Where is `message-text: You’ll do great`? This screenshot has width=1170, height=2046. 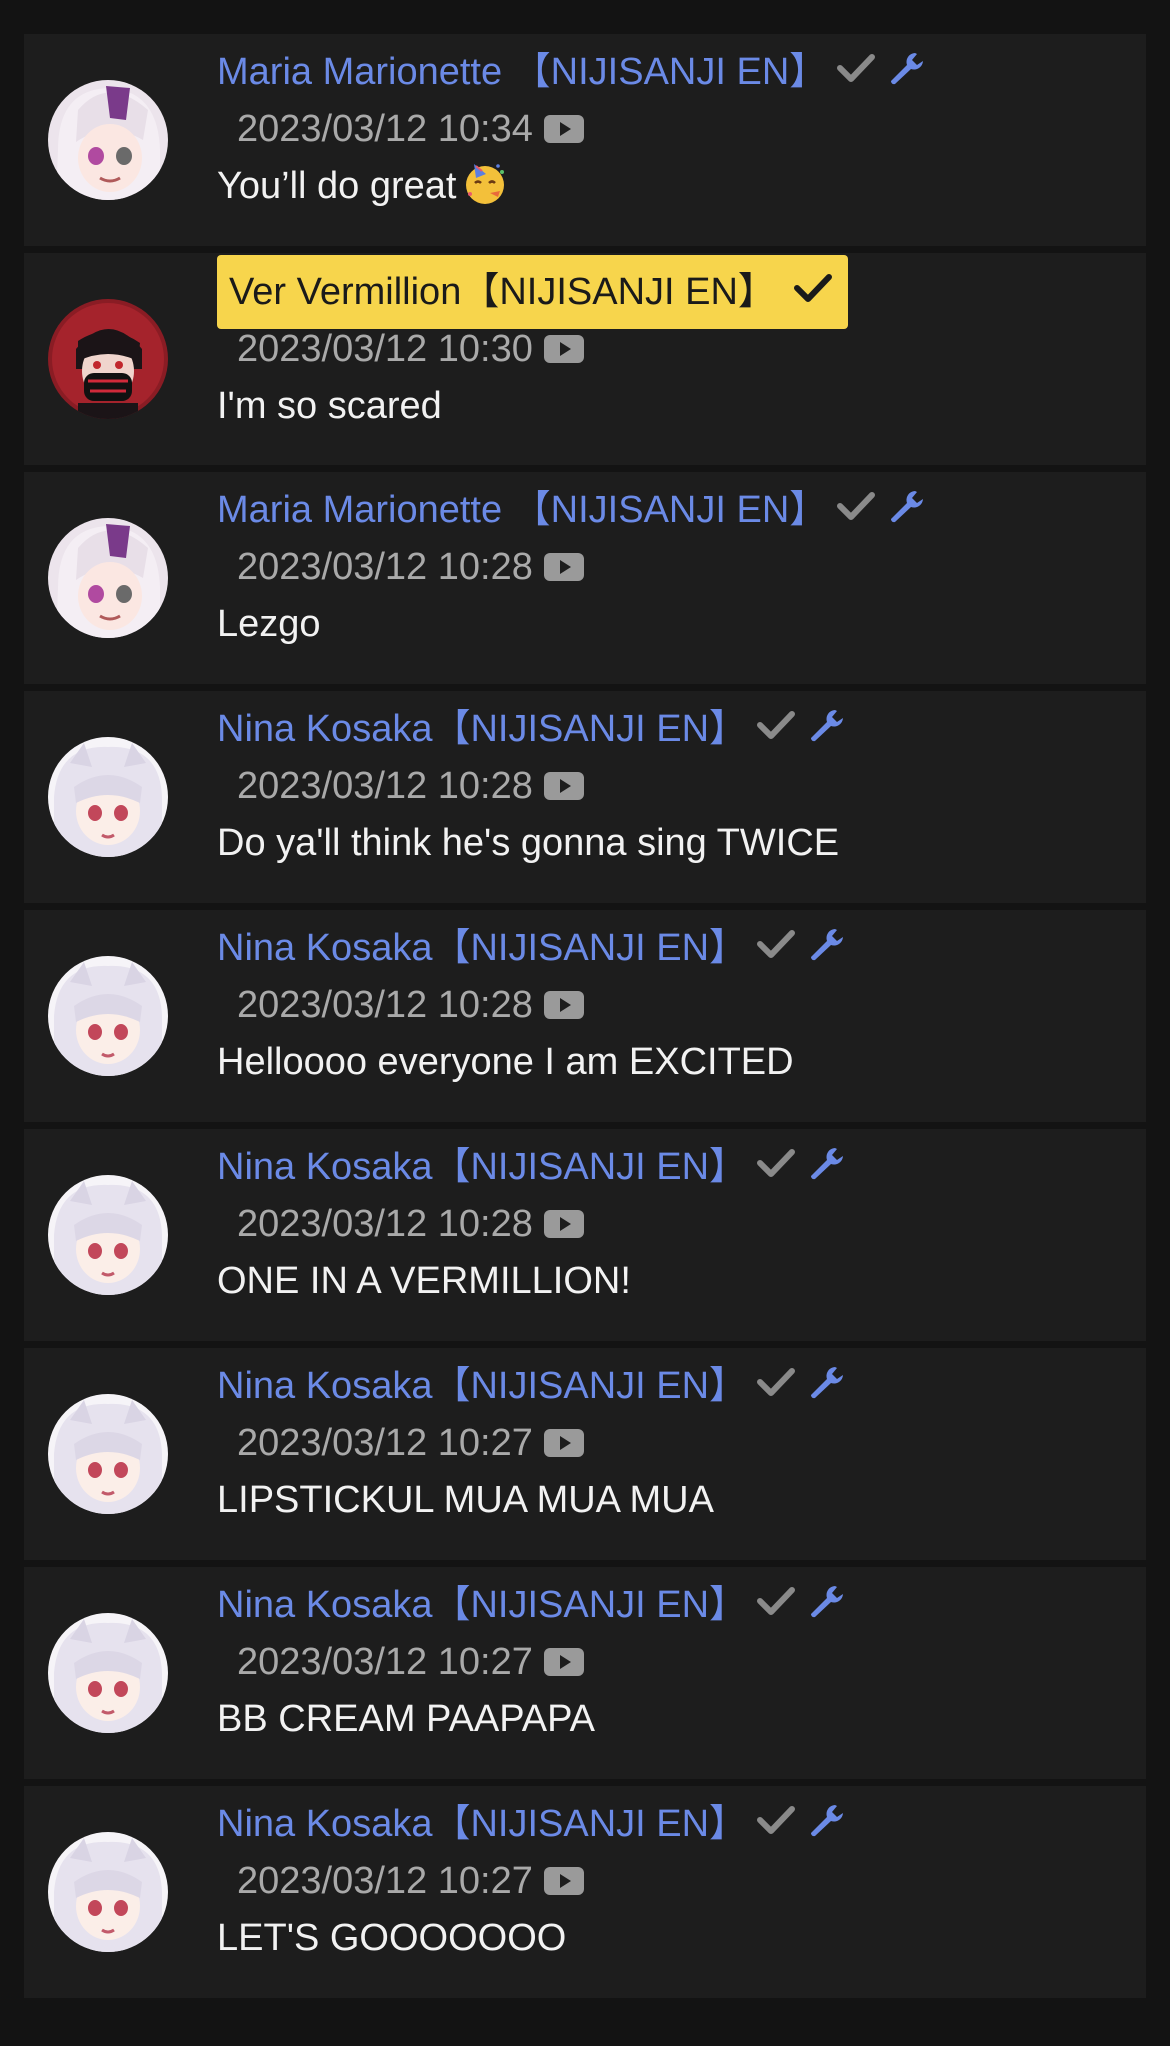
message-text: You’ll do great is located at coordinates (657, 186).